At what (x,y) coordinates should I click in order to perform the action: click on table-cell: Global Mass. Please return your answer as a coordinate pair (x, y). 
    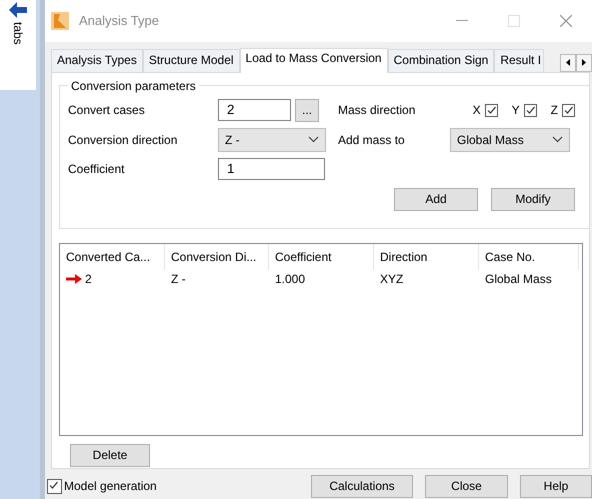
    Looking at the image, I should click on (518, 279).